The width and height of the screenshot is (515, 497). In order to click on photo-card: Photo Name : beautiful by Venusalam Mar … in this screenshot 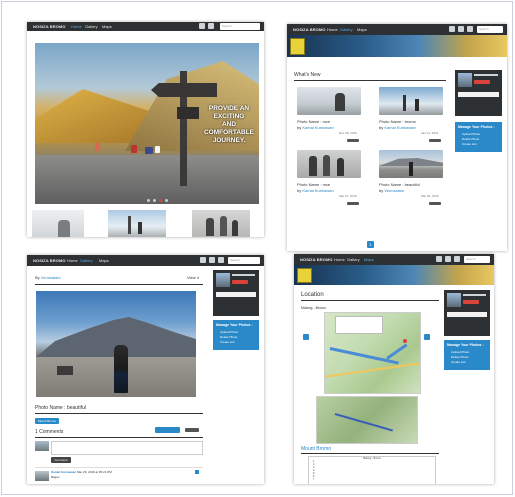, I will do `click(412, 180)`.